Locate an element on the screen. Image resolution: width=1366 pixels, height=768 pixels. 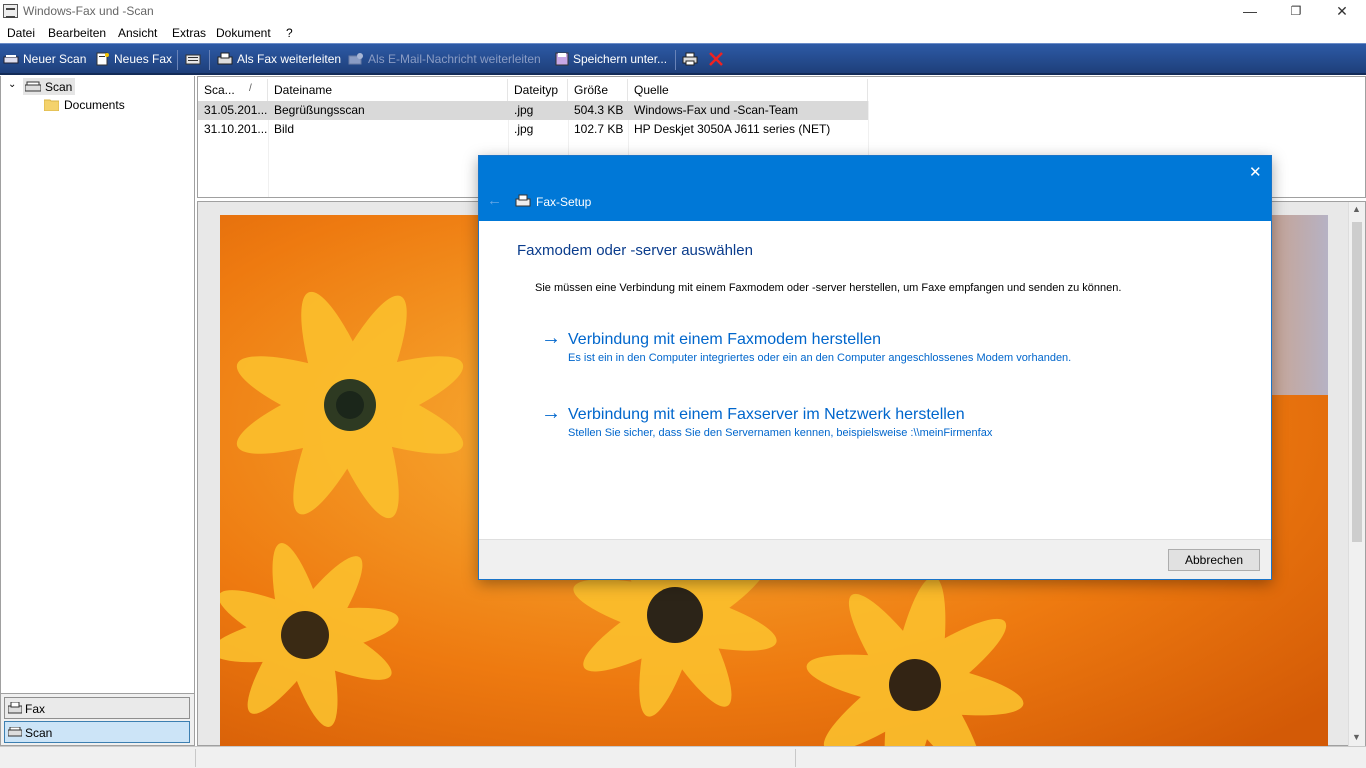
print-icon is located at coordinates (690, 59).